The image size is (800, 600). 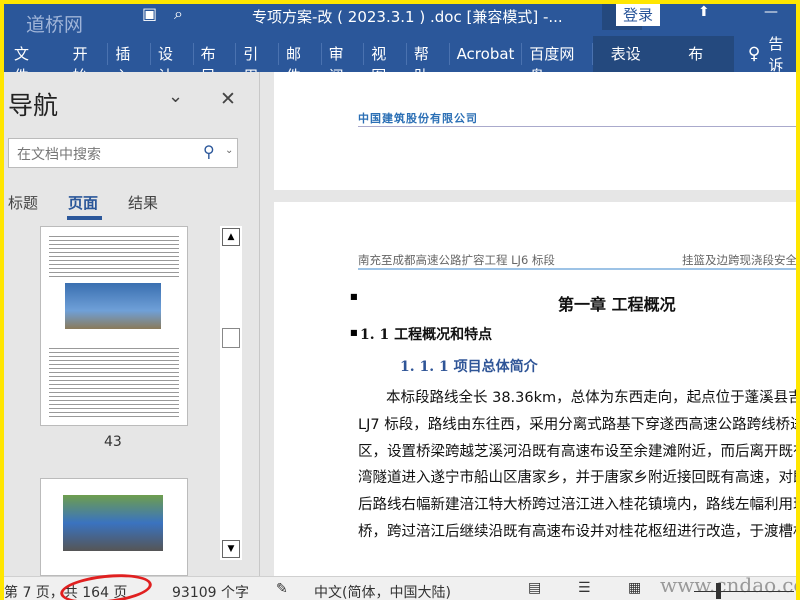 What do you see at coordinates (577, 452) in the screenshot?
I see `body-line: 区，设置桥梁跨越芝溪河沿既有高速布设至余建滩附近，而后离开既有高` at bounding box center [577, 452].